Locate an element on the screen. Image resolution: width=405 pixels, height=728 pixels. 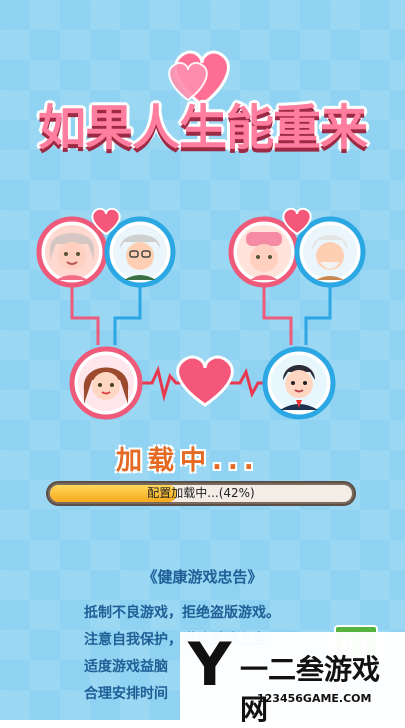
health-notice-title: 《健康游戏忠告》 is located at coordinates (202, 577).